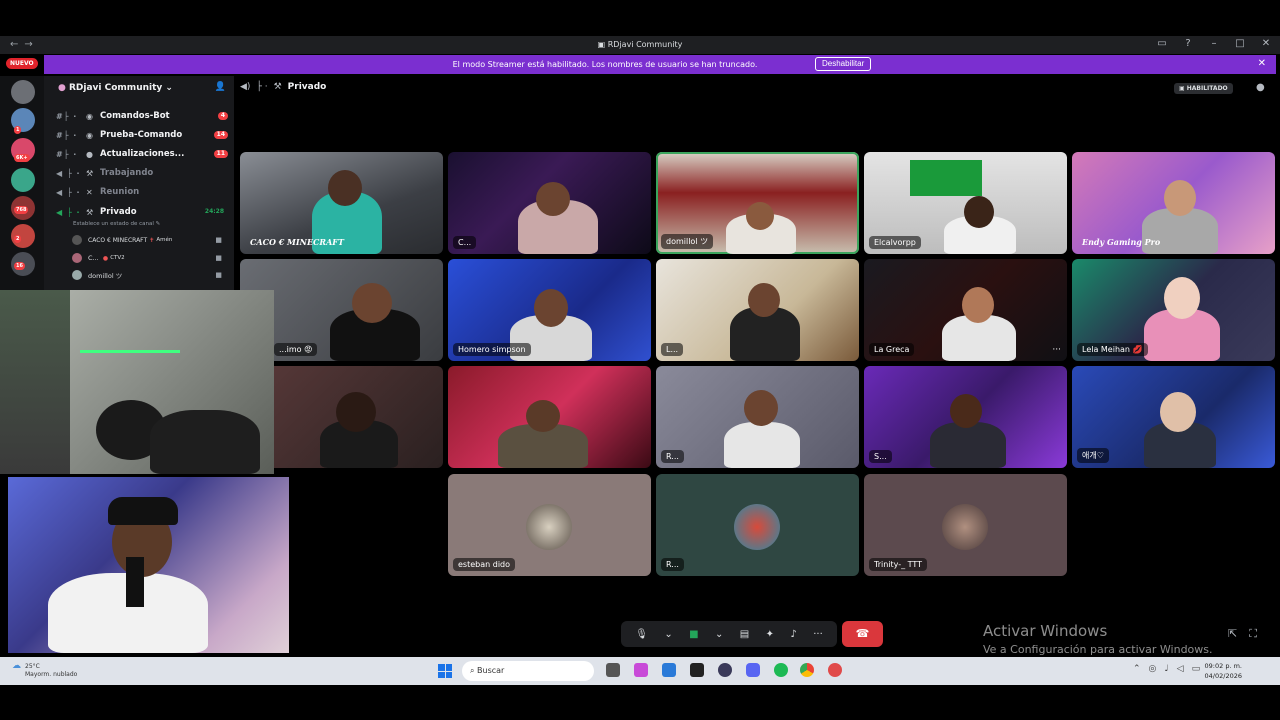  What do you see at coordinates (1203, 88) in the screenshot?
I see `streamer-status-badge: ▣ HABILITADO` at bounding box center [1203, 88].